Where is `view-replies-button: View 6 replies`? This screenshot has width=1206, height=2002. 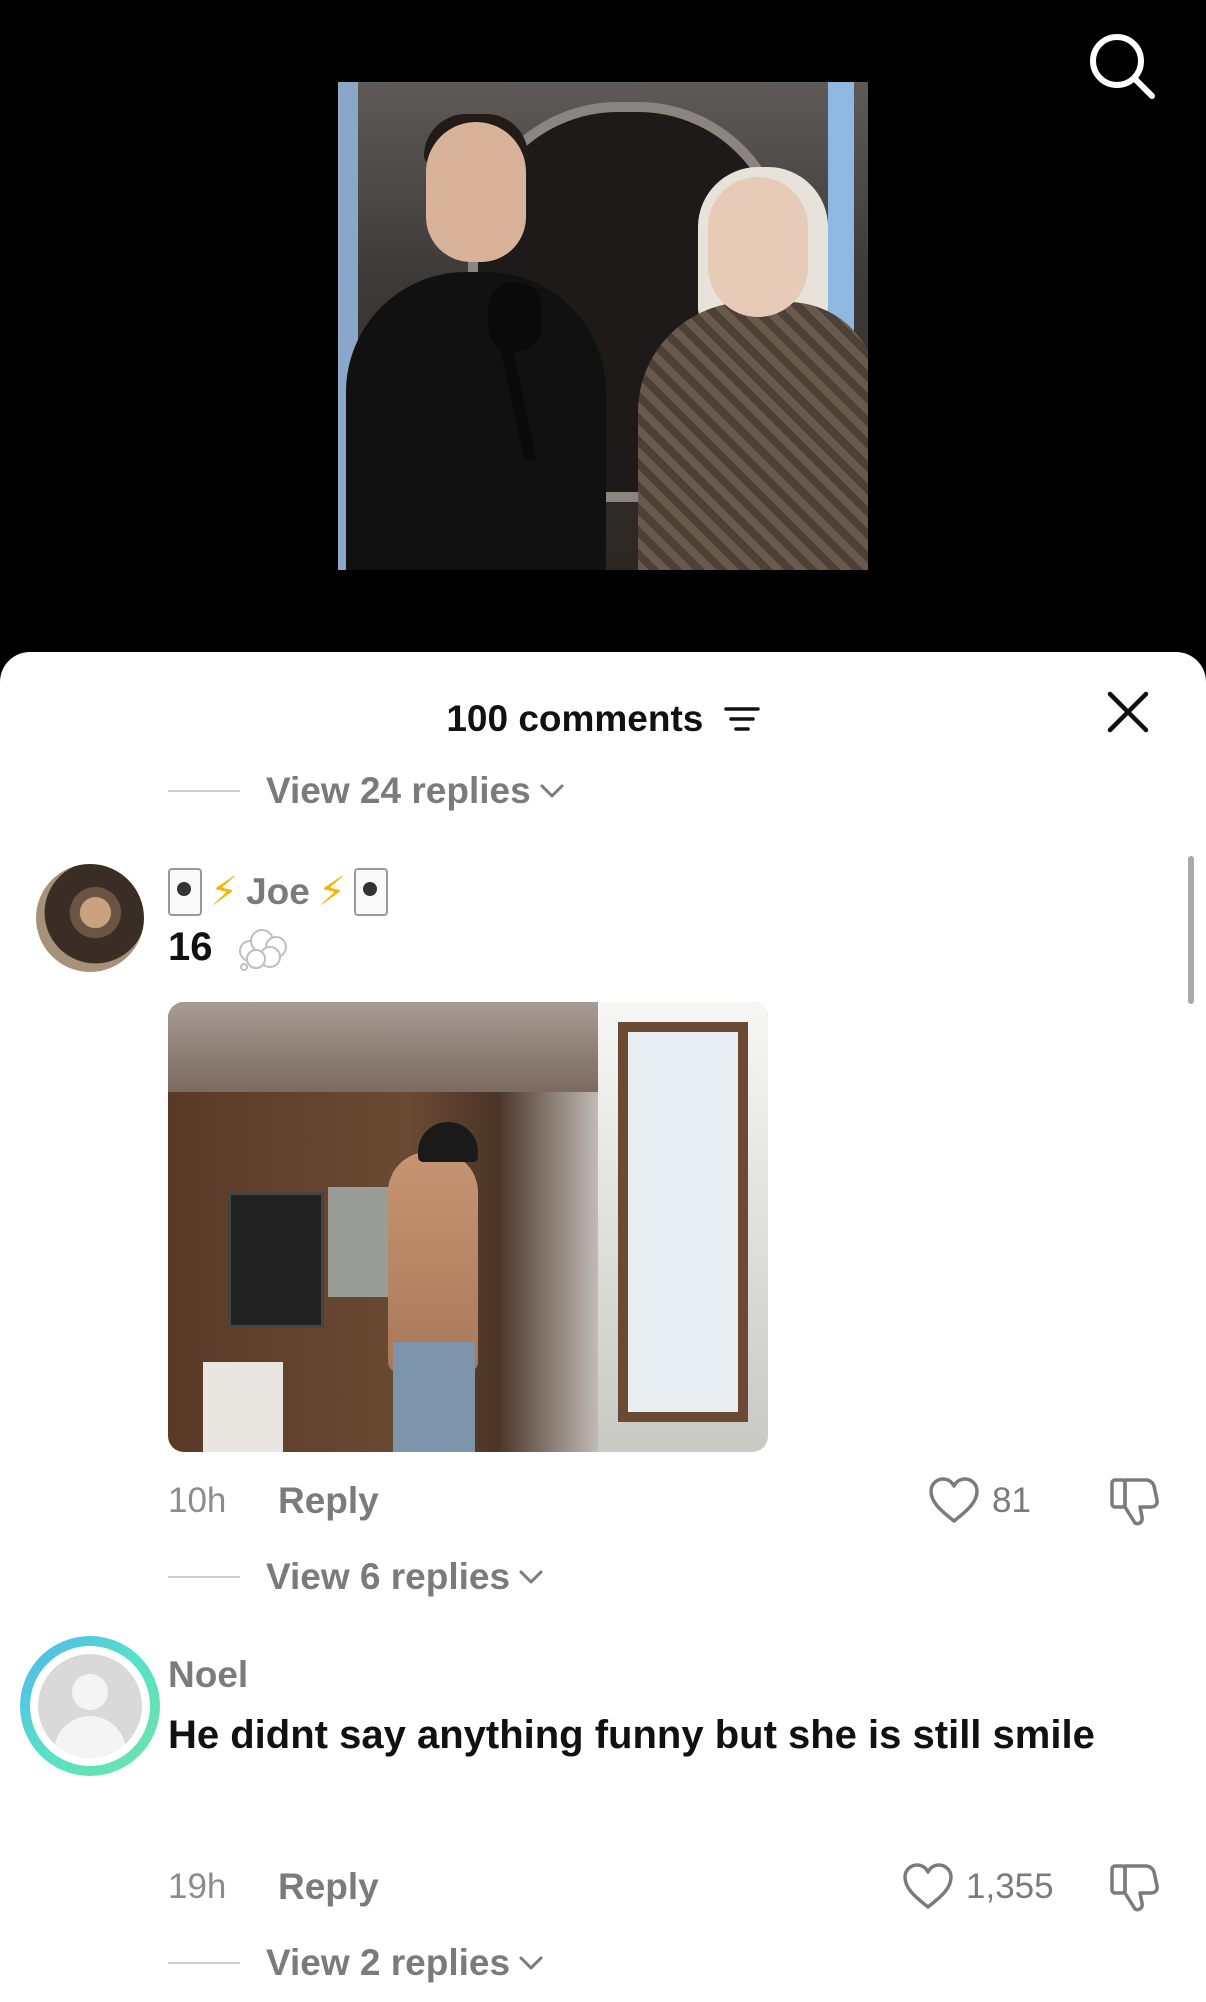 view-replies-button: View 6 replies is located at coordinates (356, 1577).